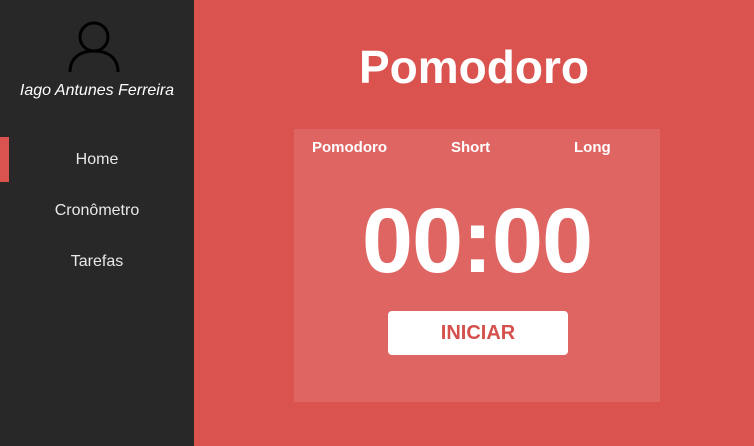 The width and height of the screenshot is (754, 446). I want to click on sidebar-item-tarefas: Tarefas, so click(97, 261).